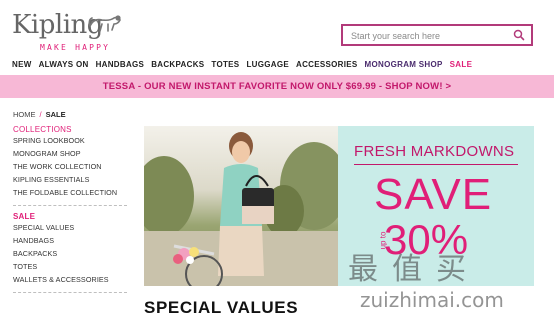 This screenshot has height=320, width=554. What do you see at coordinates (433, 194) in the screenshot?
I see `hero-save-text: SAVE` at bounding box center [433, 194].